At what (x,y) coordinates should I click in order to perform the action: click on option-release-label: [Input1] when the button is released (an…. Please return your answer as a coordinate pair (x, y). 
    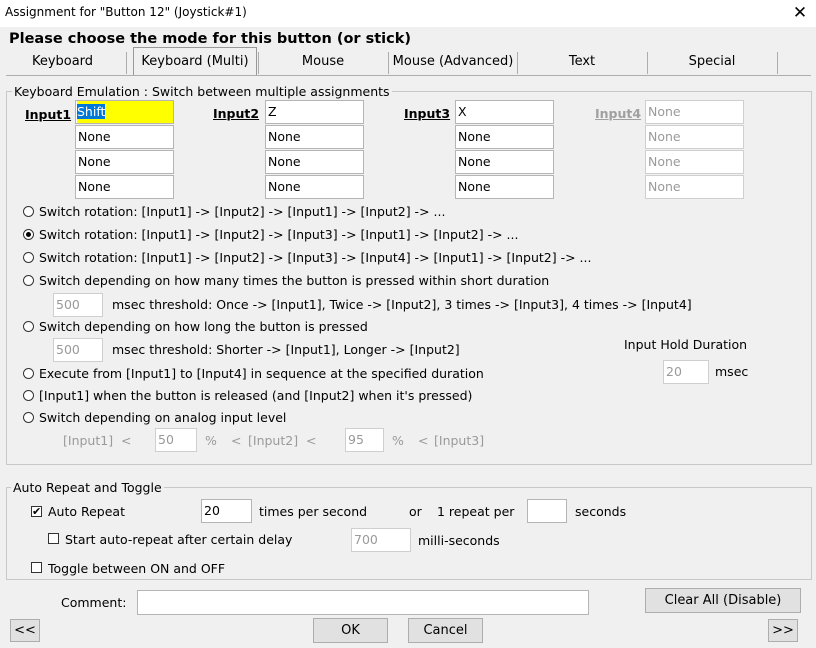
    Looking at the image, I should click on (255, 395).